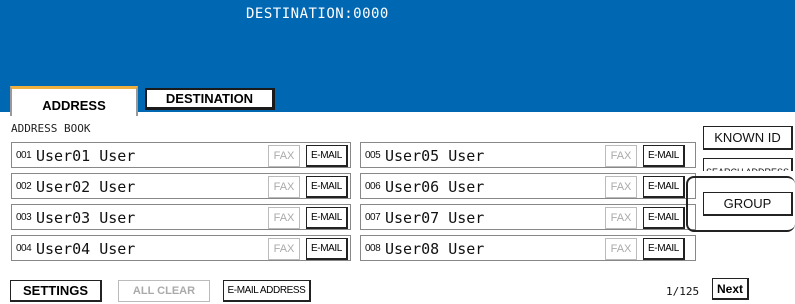 This screenshot has height=304, width=795. I want to click on address-entry: 005 User05 User FAX E-MAIL, so click(528, 155).